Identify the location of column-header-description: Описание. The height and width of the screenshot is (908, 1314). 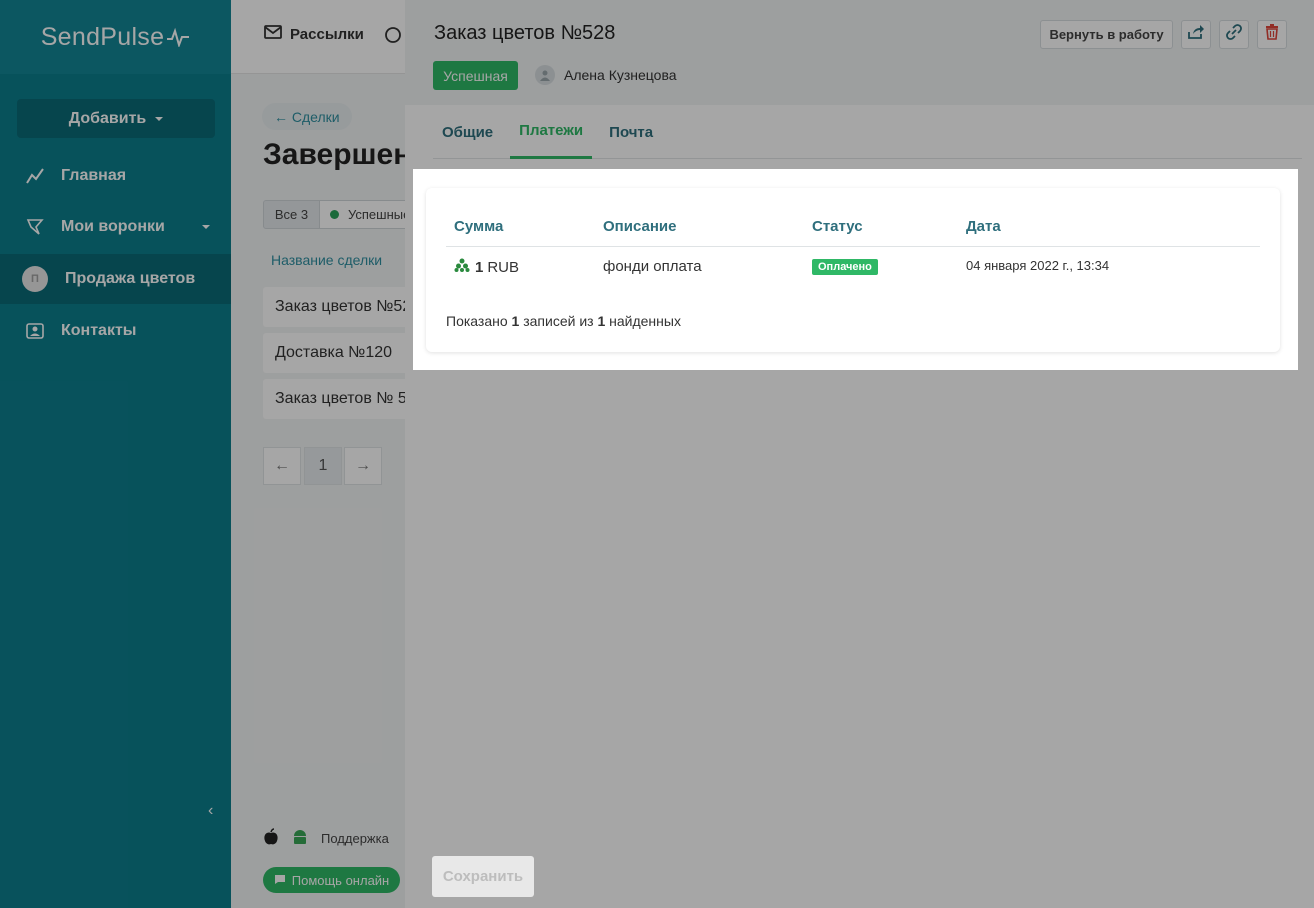
(640, 226).